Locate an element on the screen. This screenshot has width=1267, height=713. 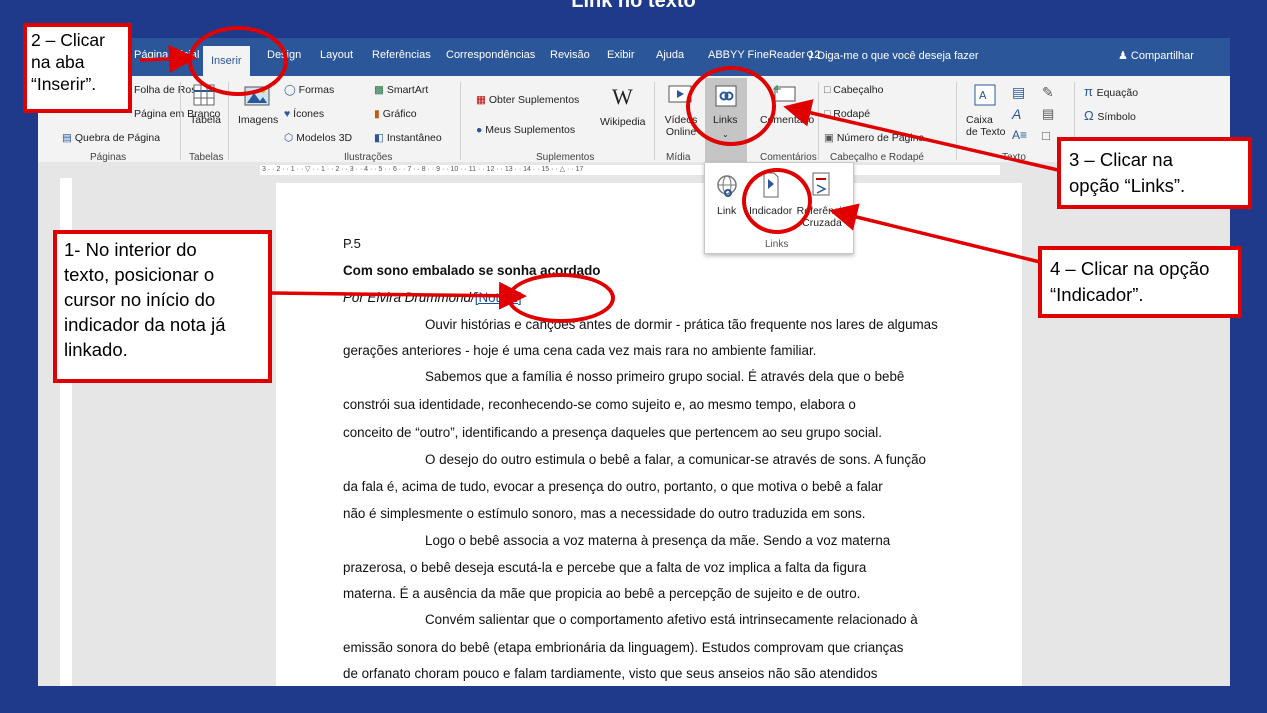
callout-line: “Inserir”. is located at coordinates (64, 84).